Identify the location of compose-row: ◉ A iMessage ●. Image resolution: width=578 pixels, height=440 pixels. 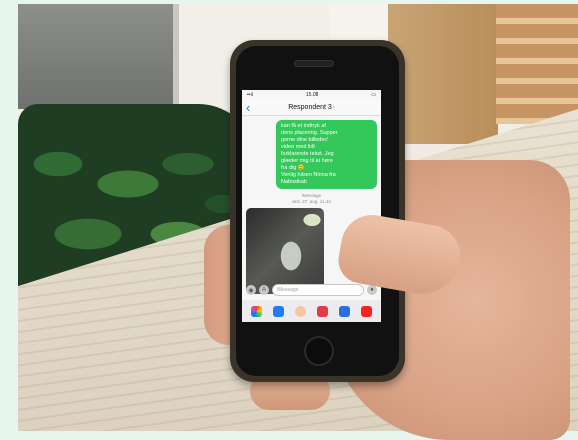
(311, 290).